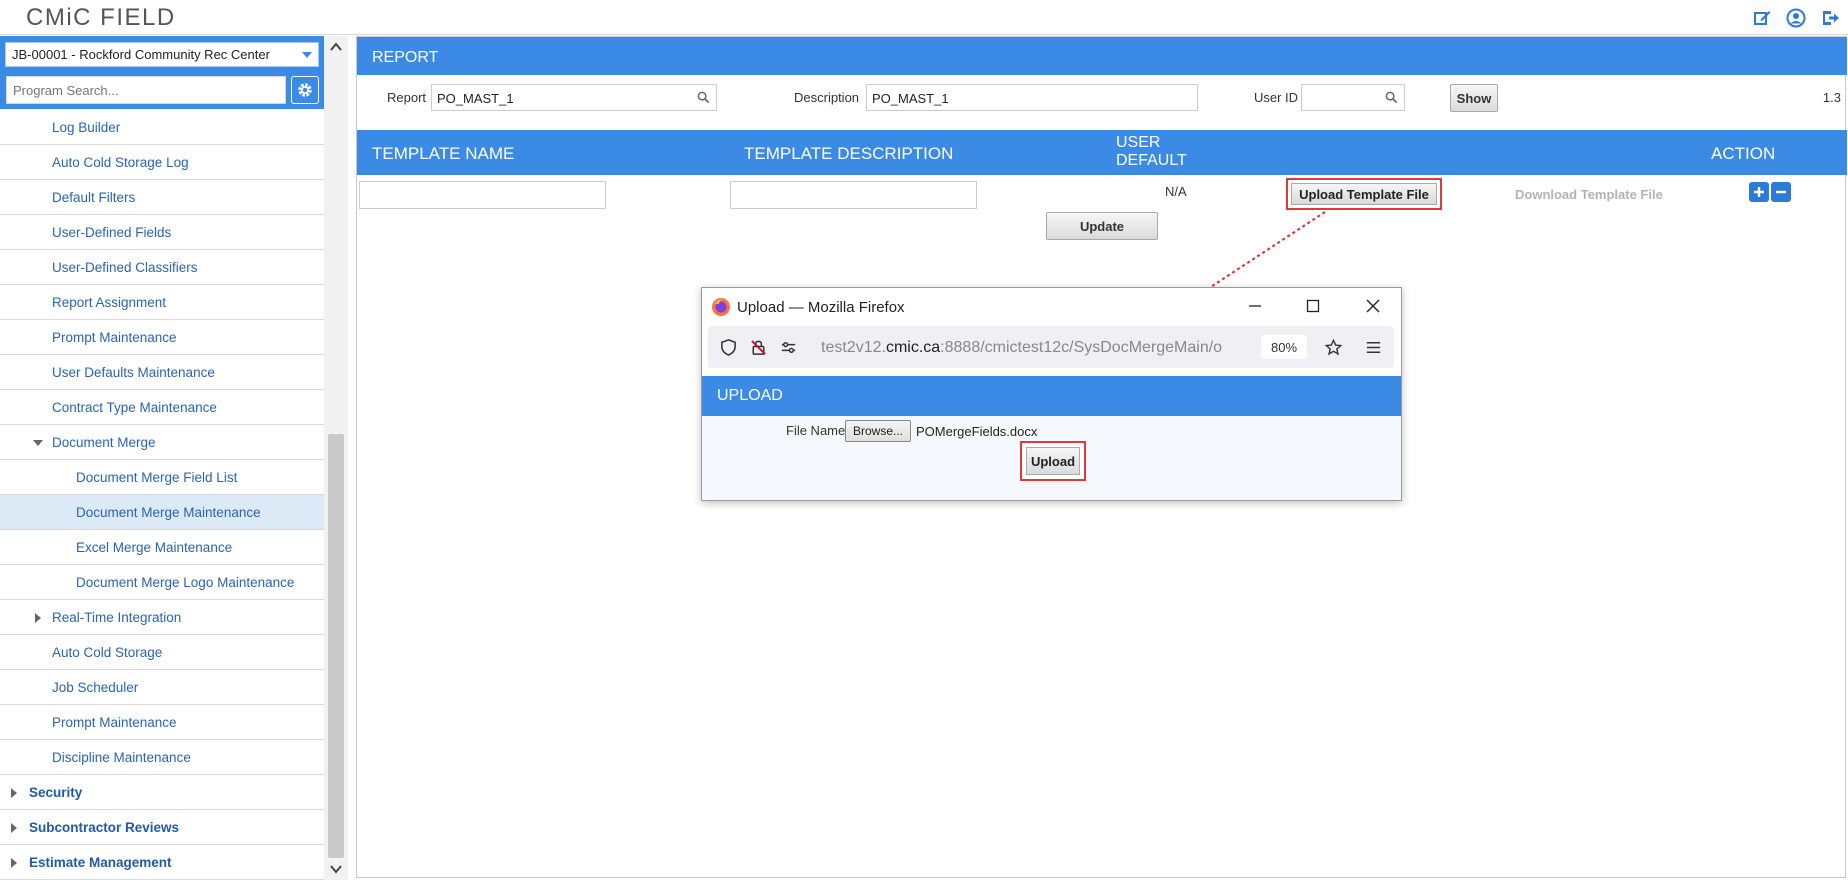 This screenshot has height=880, width=1848. I want to click on userid-label: User ID, so click(1276, 97).